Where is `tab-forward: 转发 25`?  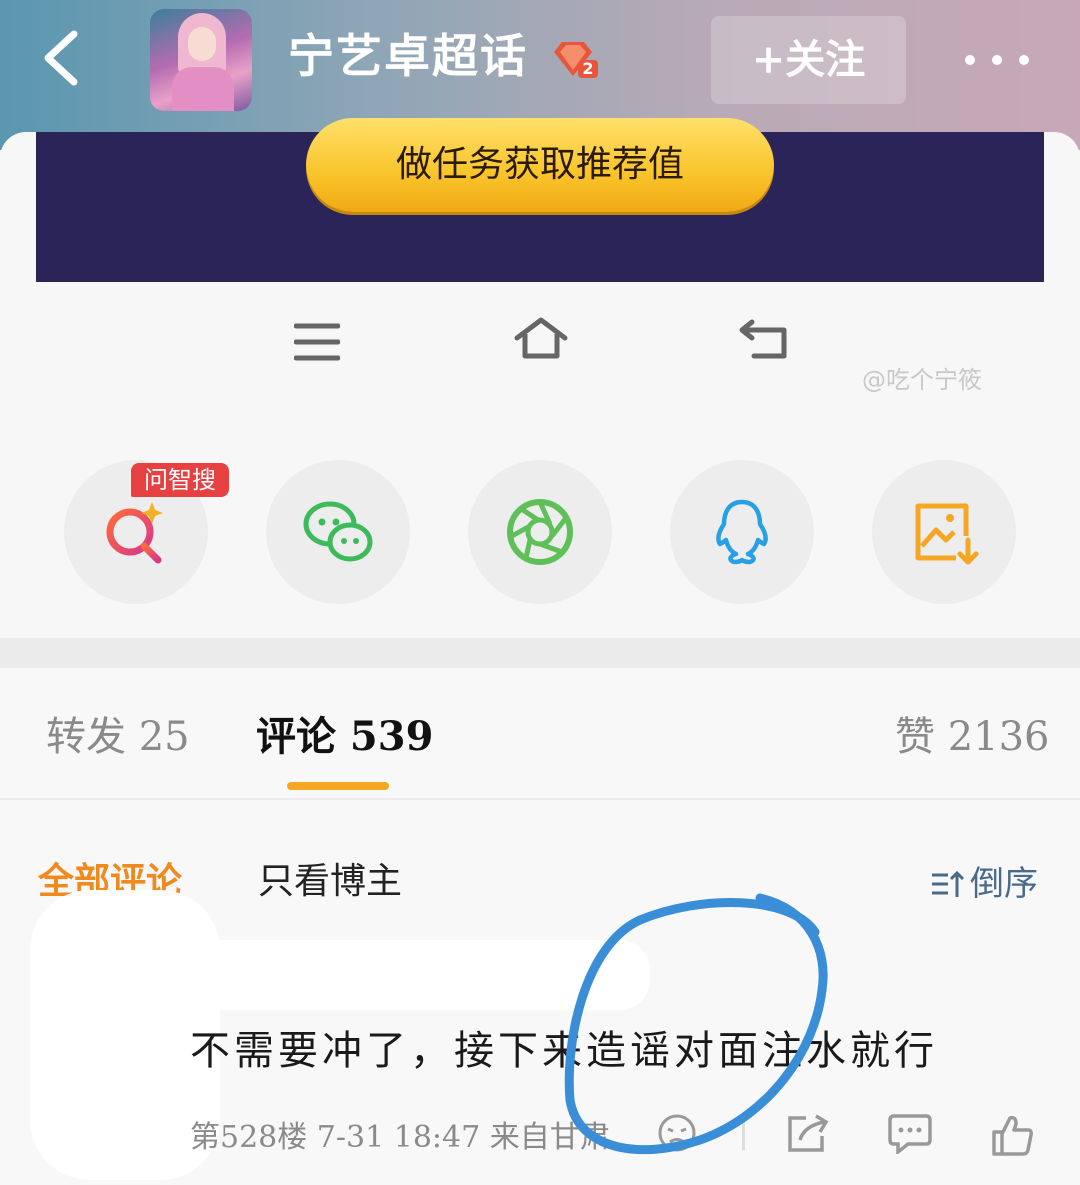
tab-forward: 转发 25 is located at coordinates (118, 733).